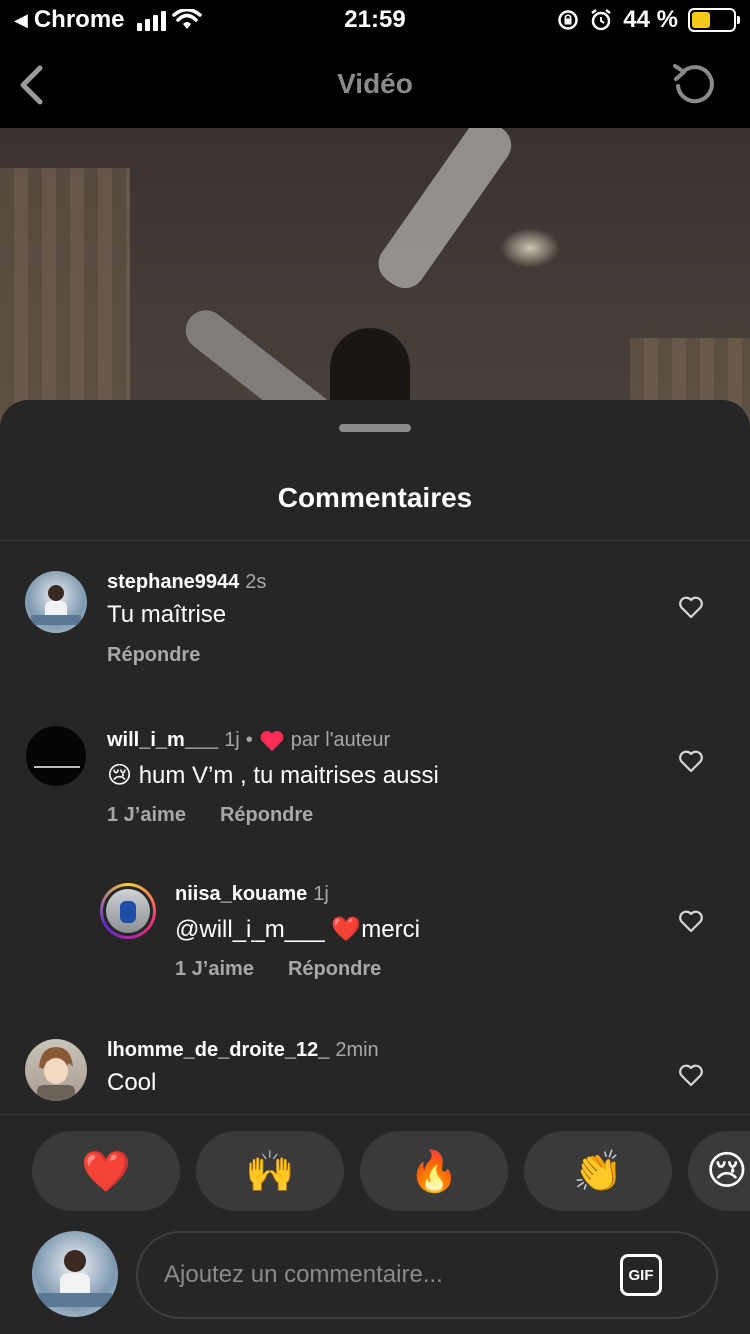  Describe the element at coordinates (701, 20) in the screenshot. I see `battery-level` at that location.